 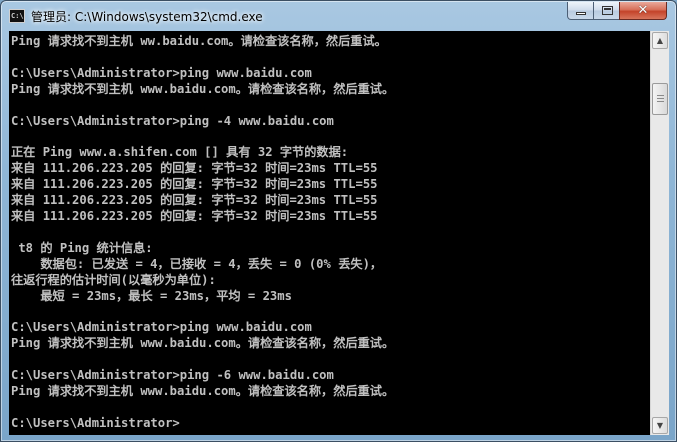 I want to click on console-line: 往返行程的估计时间(以毫秒为单位):, so click(x=113, y=279).